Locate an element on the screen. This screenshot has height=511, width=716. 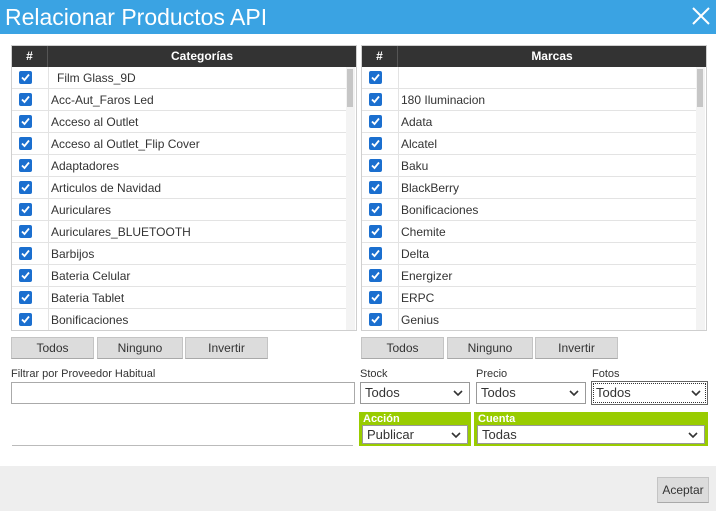
accion-box: Acción Publicar is located at coordinates (415, 429).